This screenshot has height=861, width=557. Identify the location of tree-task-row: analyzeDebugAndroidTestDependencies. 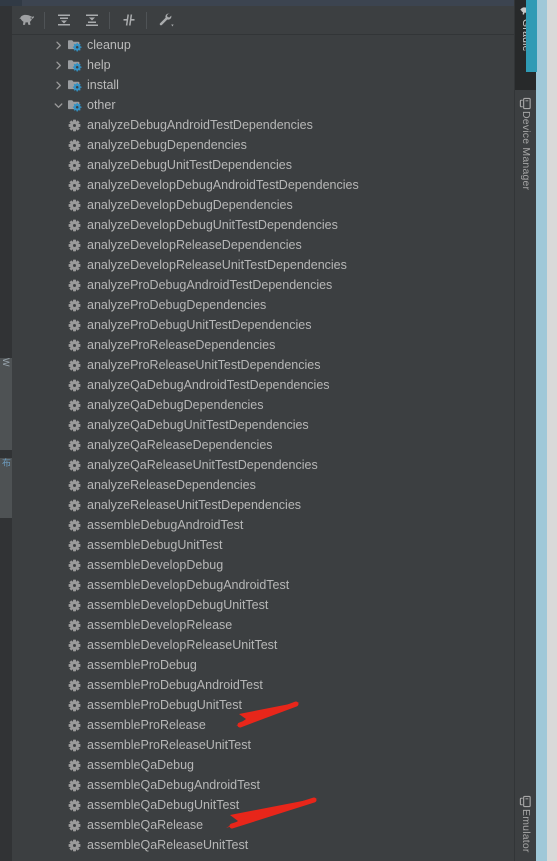
(263, 125).